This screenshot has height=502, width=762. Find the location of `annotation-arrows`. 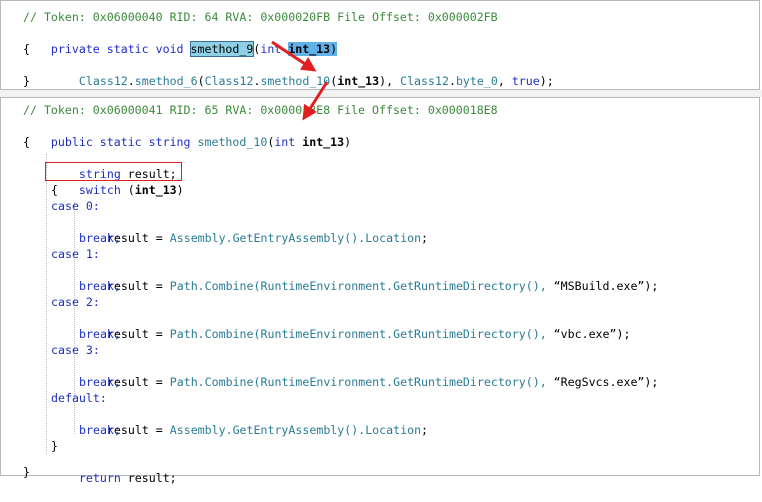

annotation-arrows is located at coordinates (300, 80).